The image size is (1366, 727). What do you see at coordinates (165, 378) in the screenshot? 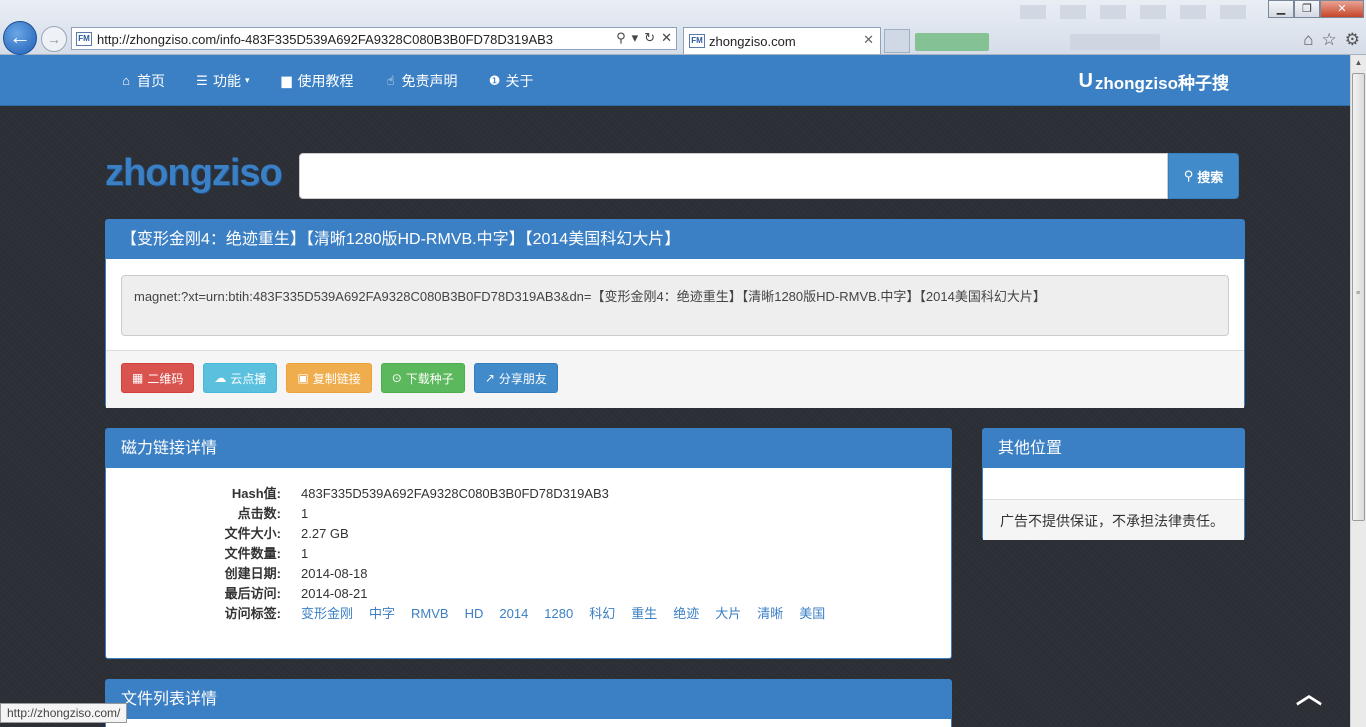
I see `button-label: 二维码` at bounding box center [165, 378].